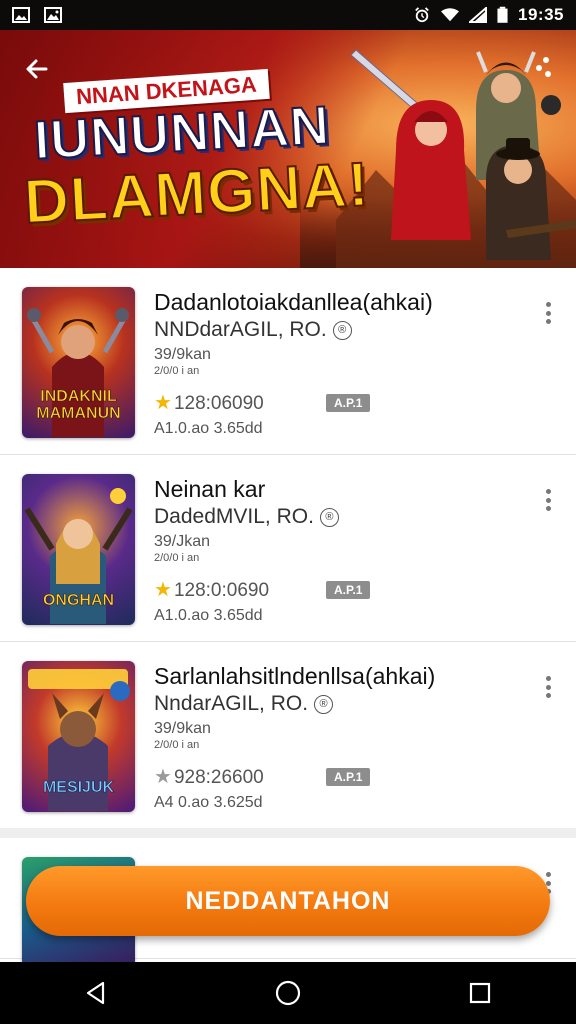 Image resolution: width=576 pixels, height=1024 pixels. I want to click on developer-name: NNDdarAGIL, RO. ®, so click(253, 330).